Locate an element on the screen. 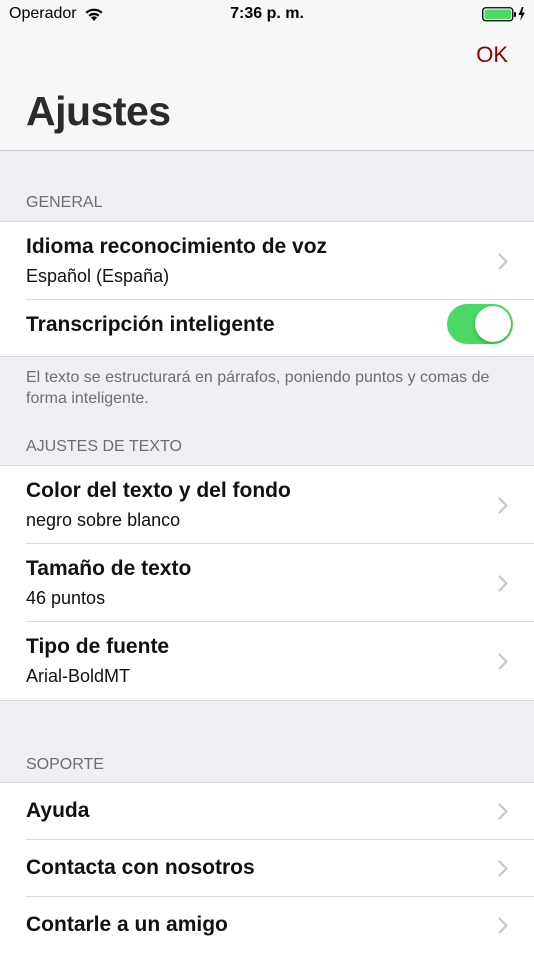 The image size is (534, 963). charging-bolt-icon is located at coordinates (521, 14).